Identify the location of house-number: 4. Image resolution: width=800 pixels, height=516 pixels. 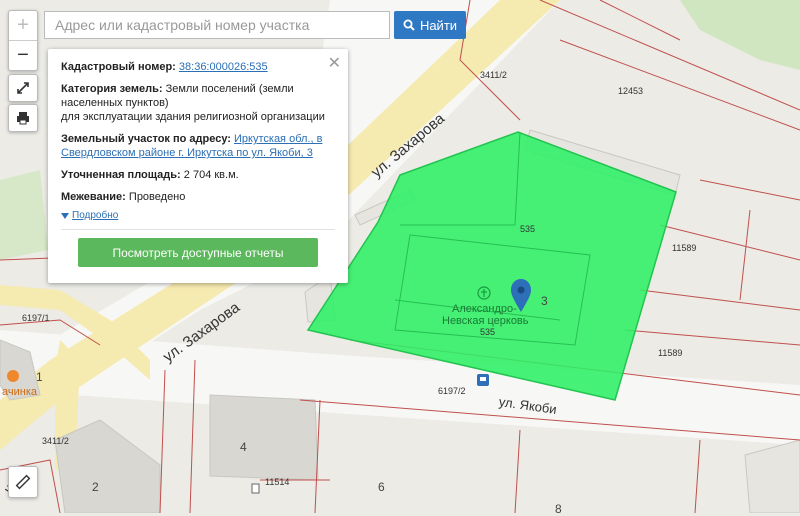
(243, 447).